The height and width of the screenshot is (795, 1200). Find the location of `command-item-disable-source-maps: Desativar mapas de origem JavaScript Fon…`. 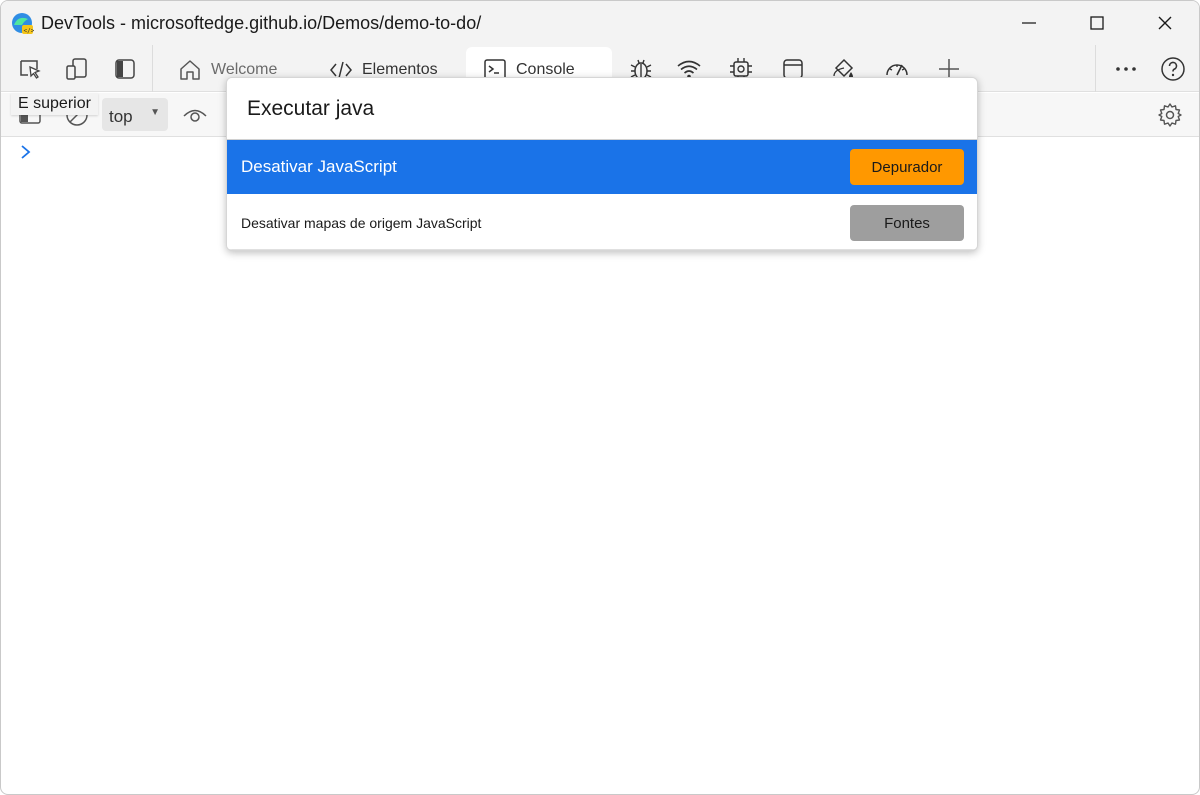

command-item-disable-source-maps: Desativar mapas de origem JavaScript Fon… is located at coordinates (602, 223).